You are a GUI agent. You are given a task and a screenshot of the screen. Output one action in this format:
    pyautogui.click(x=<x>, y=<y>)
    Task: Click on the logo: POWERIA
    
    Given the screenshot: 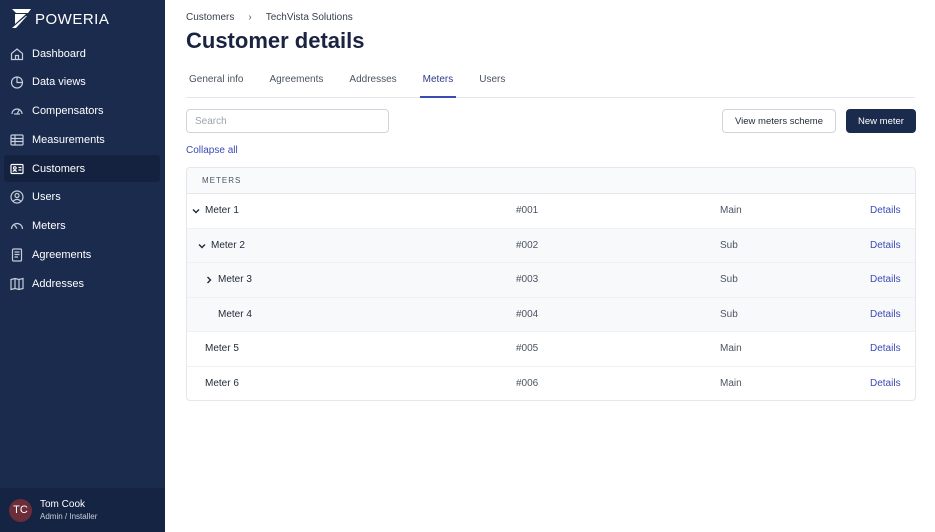 What is the action you would take?
    pyautogui.click(x=59, y=19)
    